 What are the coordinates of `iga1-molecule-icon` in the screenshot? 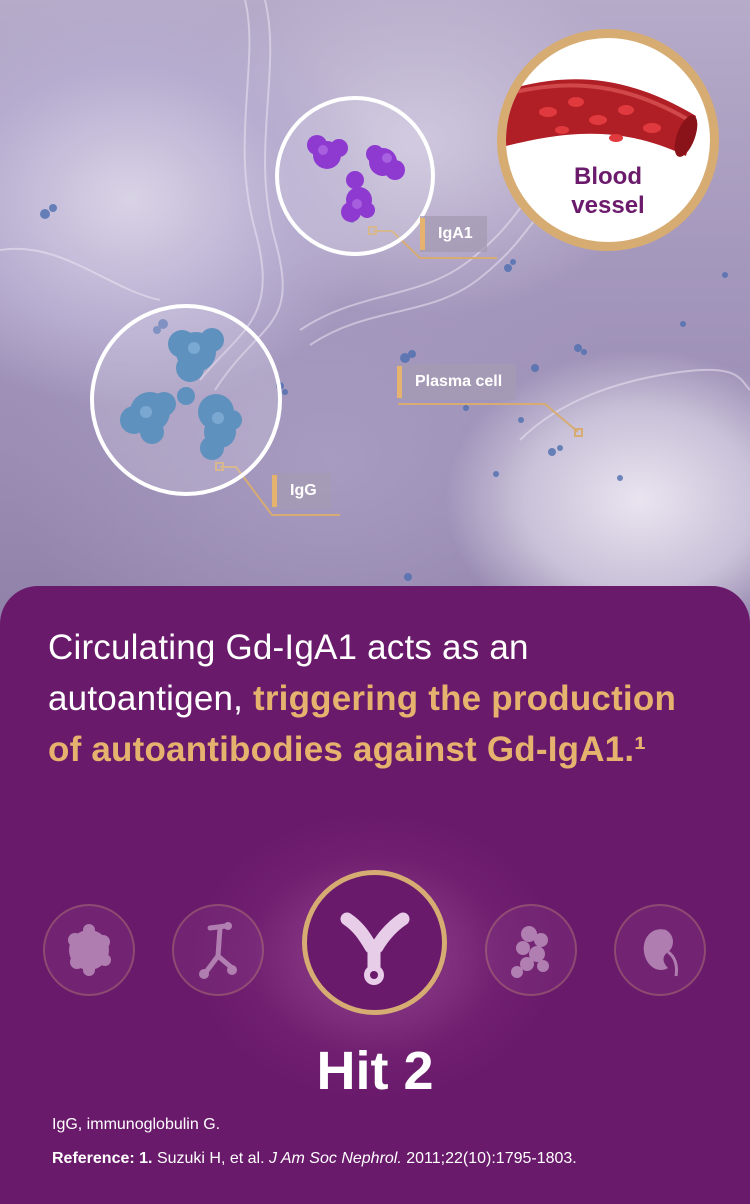 It's located at (356, 178).